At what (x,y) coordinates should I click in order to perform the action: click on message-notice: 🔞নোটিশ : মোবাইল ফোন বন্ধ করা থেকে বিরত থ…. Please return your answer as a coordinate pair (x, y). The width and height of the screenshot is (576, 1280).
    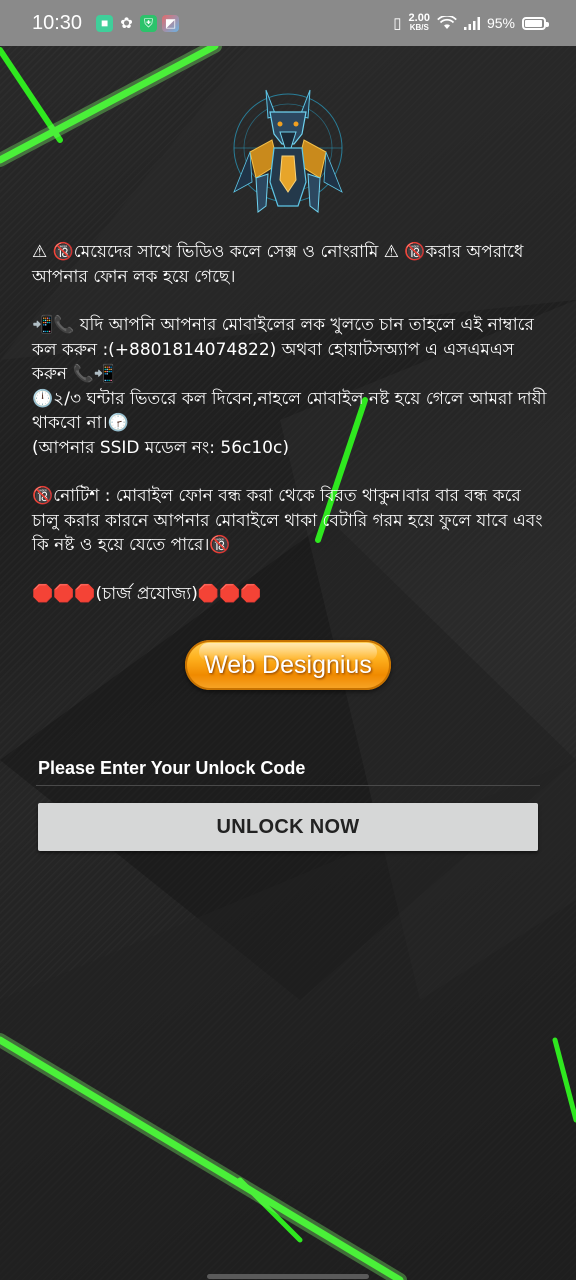
    Looking at the image, I should click on (287, 520).